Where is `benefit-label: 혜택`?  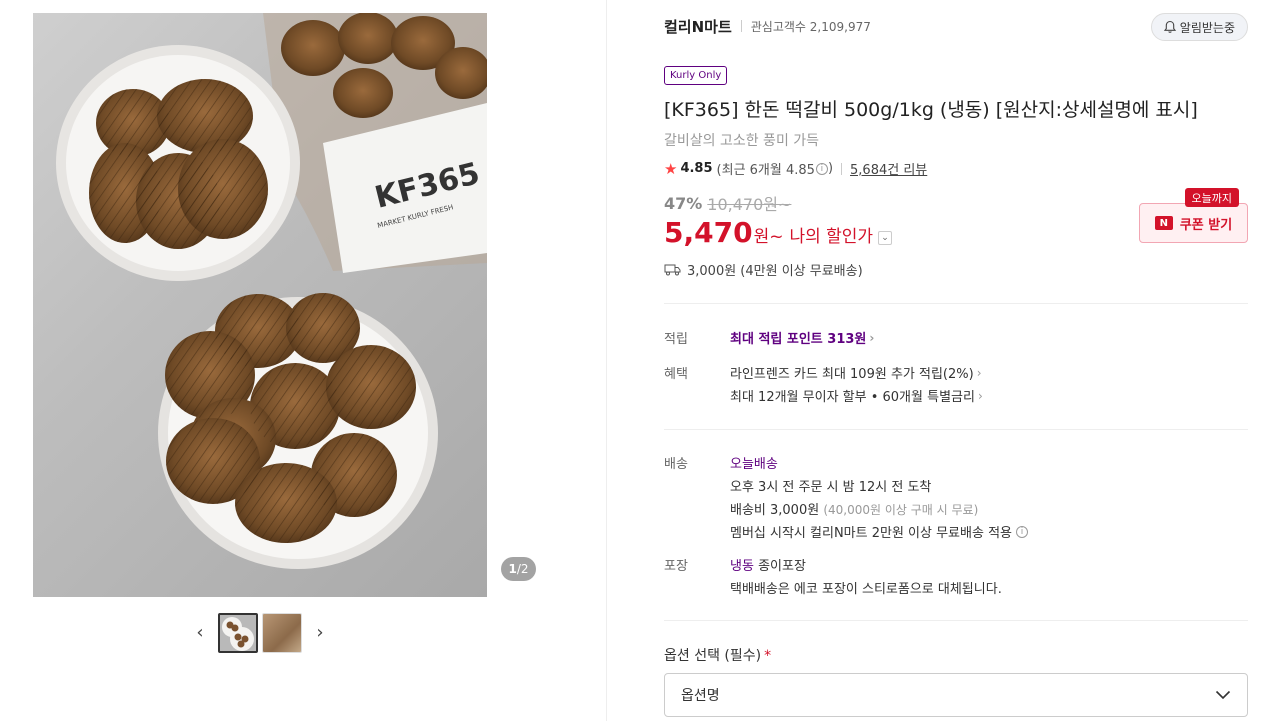
benefit-label: 혜택 is located at coordinates (676, 374).